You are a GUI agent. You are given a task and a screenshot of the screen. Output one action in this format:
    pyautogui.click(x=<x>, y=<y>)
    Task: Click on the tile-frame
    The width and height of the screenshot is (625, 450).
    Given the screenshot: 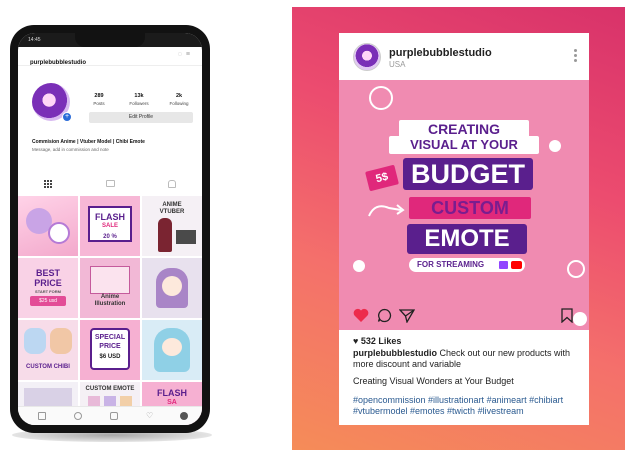 What is the action you would take?
    pyautogui.click(x=110, y=280)
    